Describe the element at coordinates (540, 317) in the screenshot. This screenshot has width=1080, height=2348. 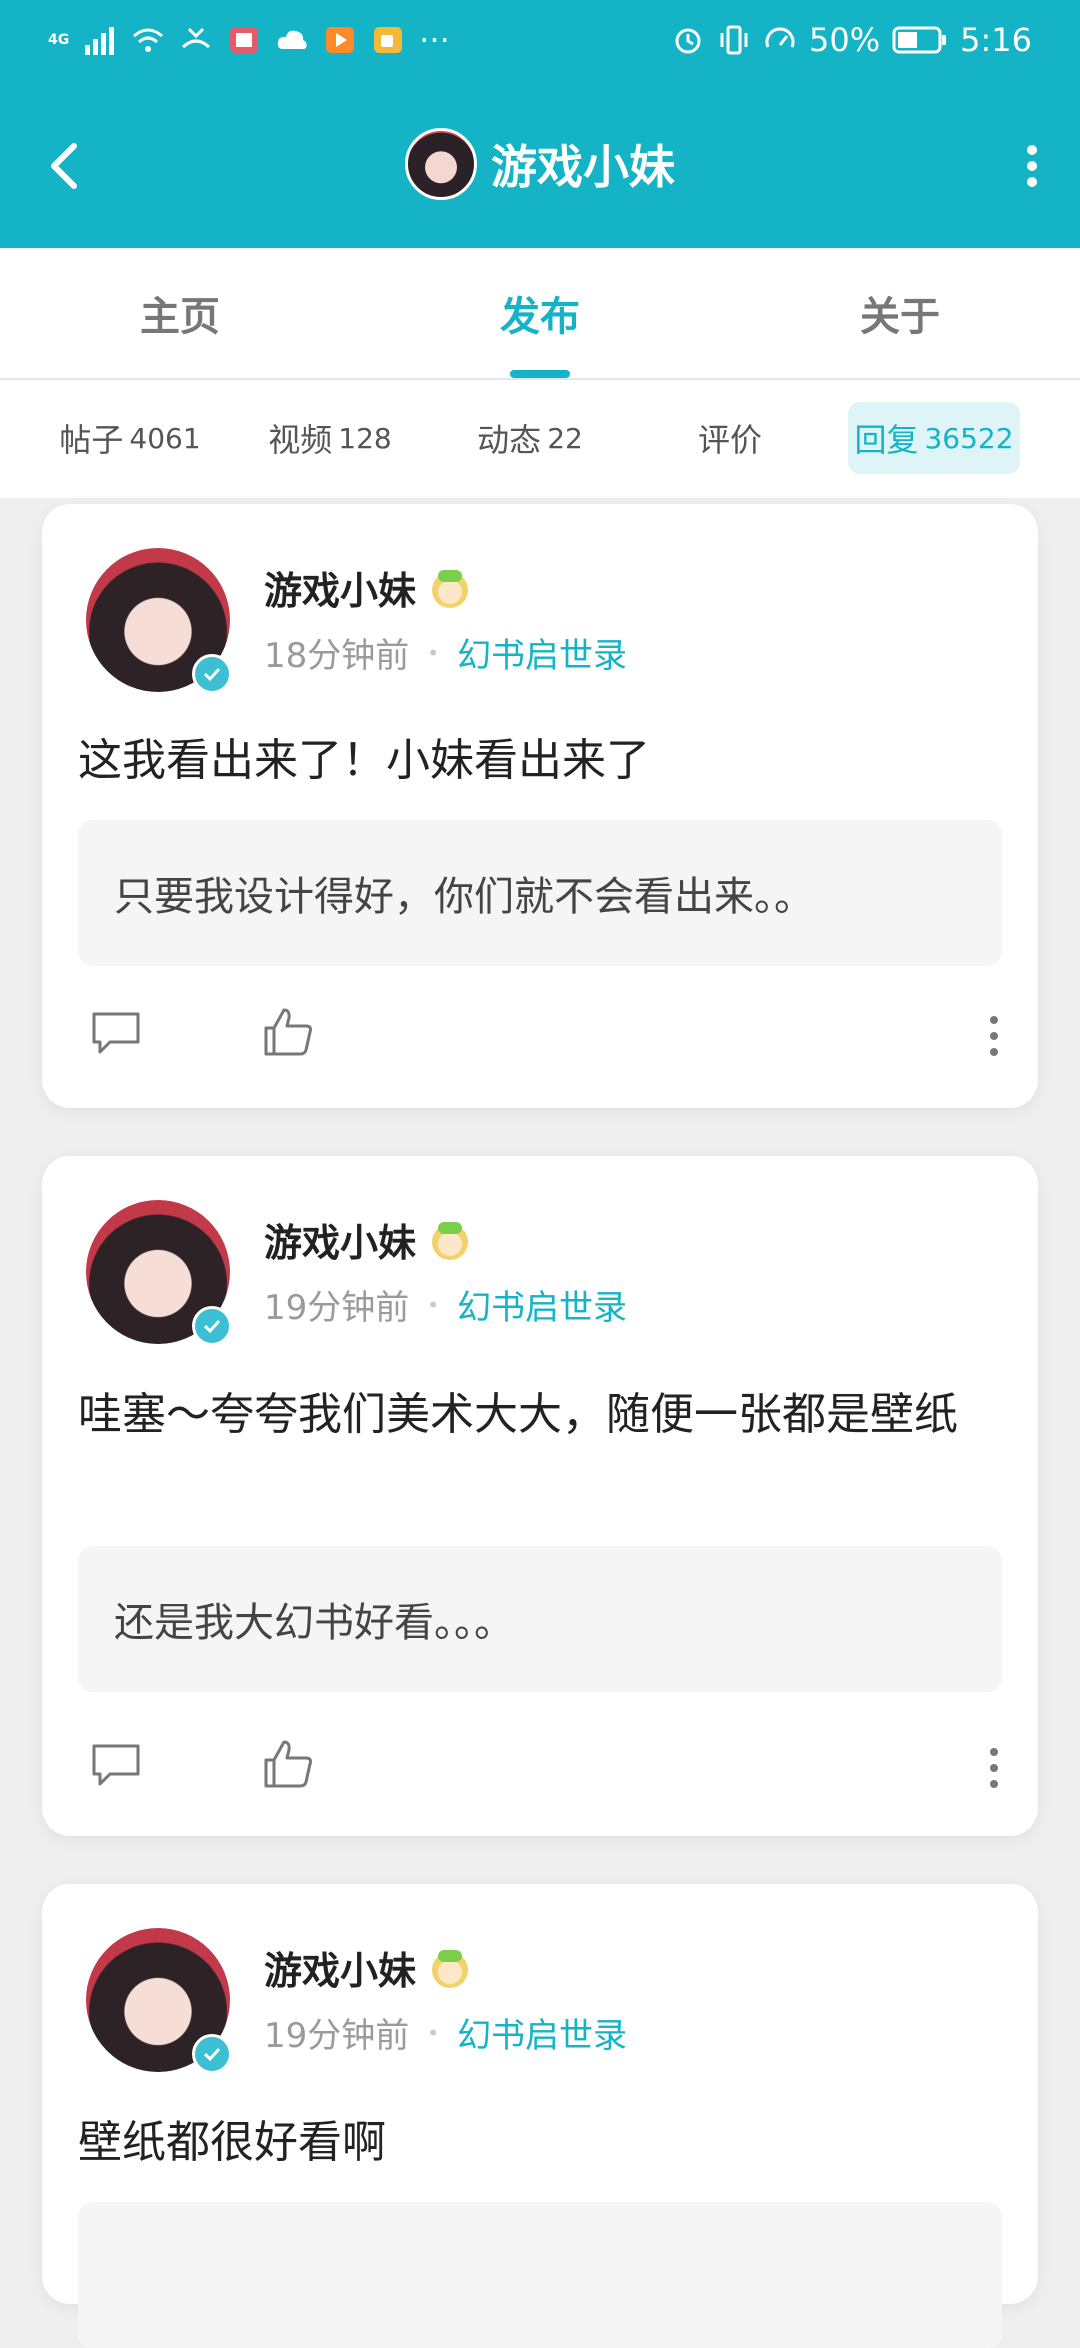
I see `tab-publish-label: 发布` at that location.